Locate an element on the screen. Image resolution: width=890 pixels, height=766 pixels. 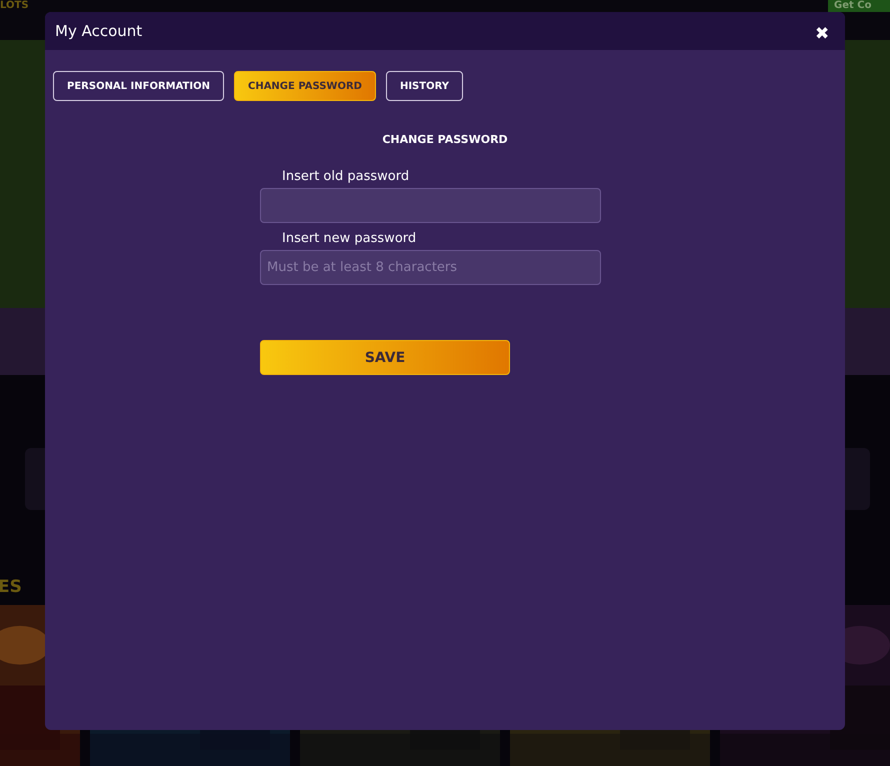
field-label: Insert new password is located at coordinates (349, 238).